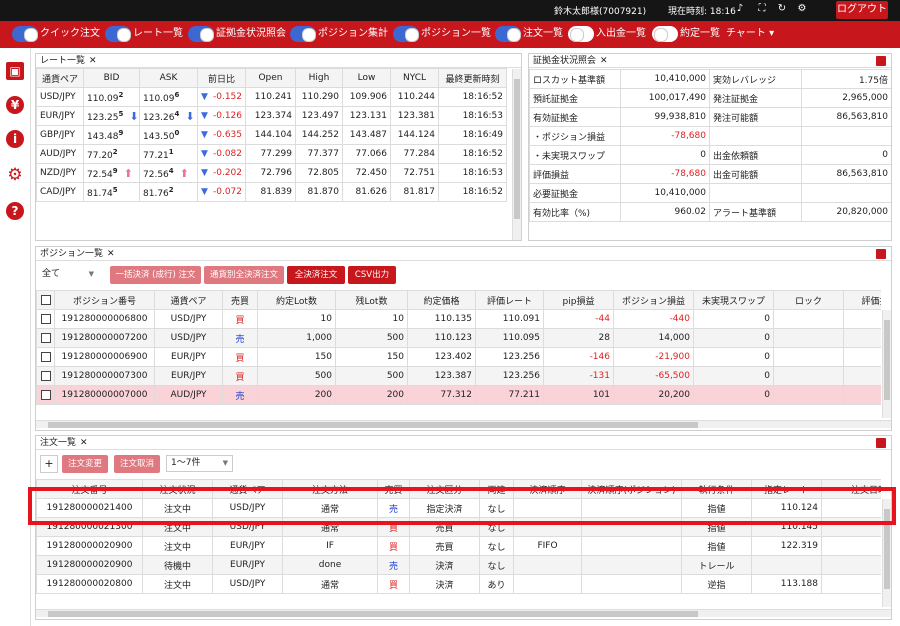  What do you see at coordinates (111, 173) in the screenshot?
I see `bid-cell: 72.549 ⬆` at bounding box center [111, 173].